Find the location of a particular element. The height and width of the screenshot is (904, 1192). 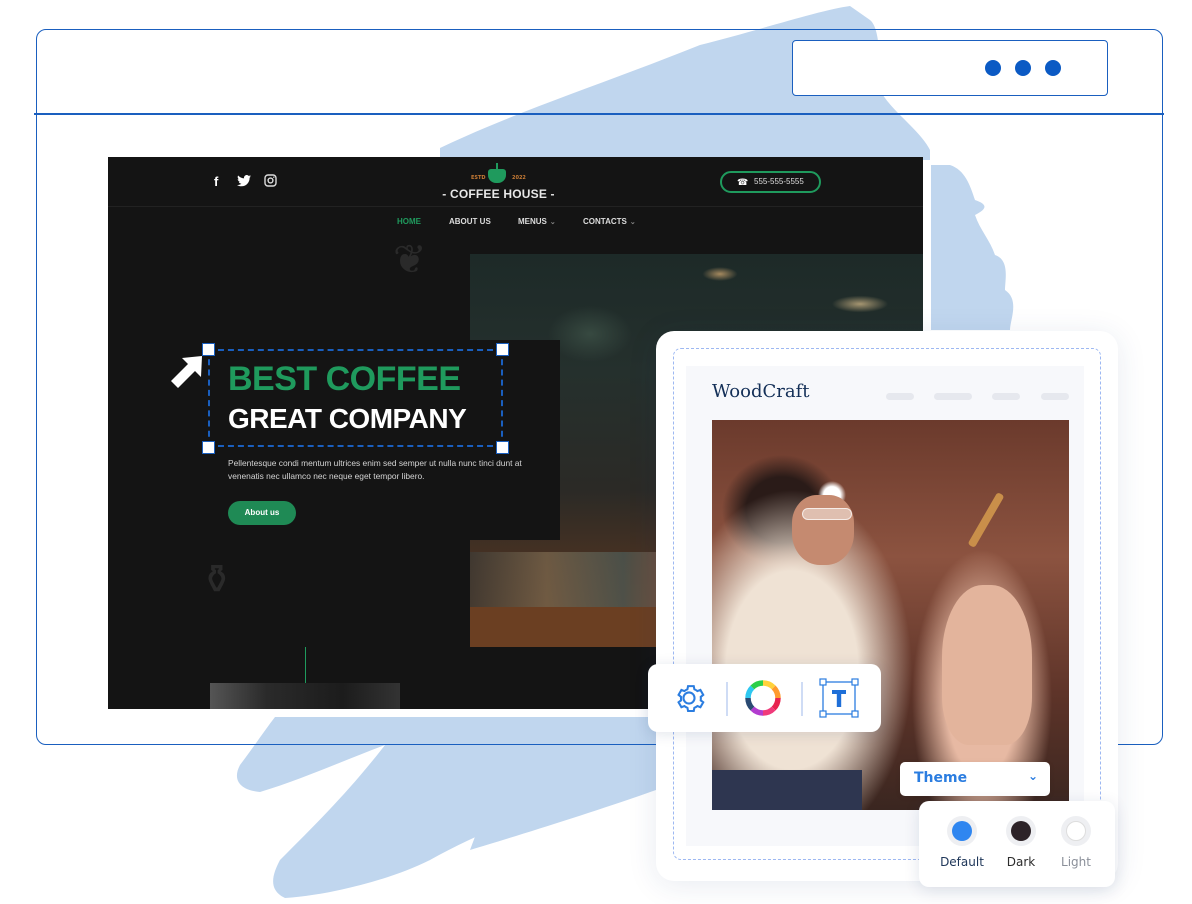

theme-option-light-label: Light is located at coordinates (1076, 862).